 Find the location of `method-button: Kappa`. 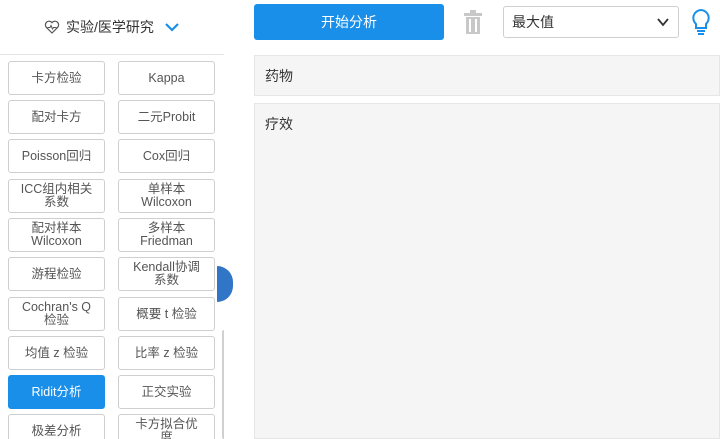

method-button: Kappa is located at coordinates (166, 78).